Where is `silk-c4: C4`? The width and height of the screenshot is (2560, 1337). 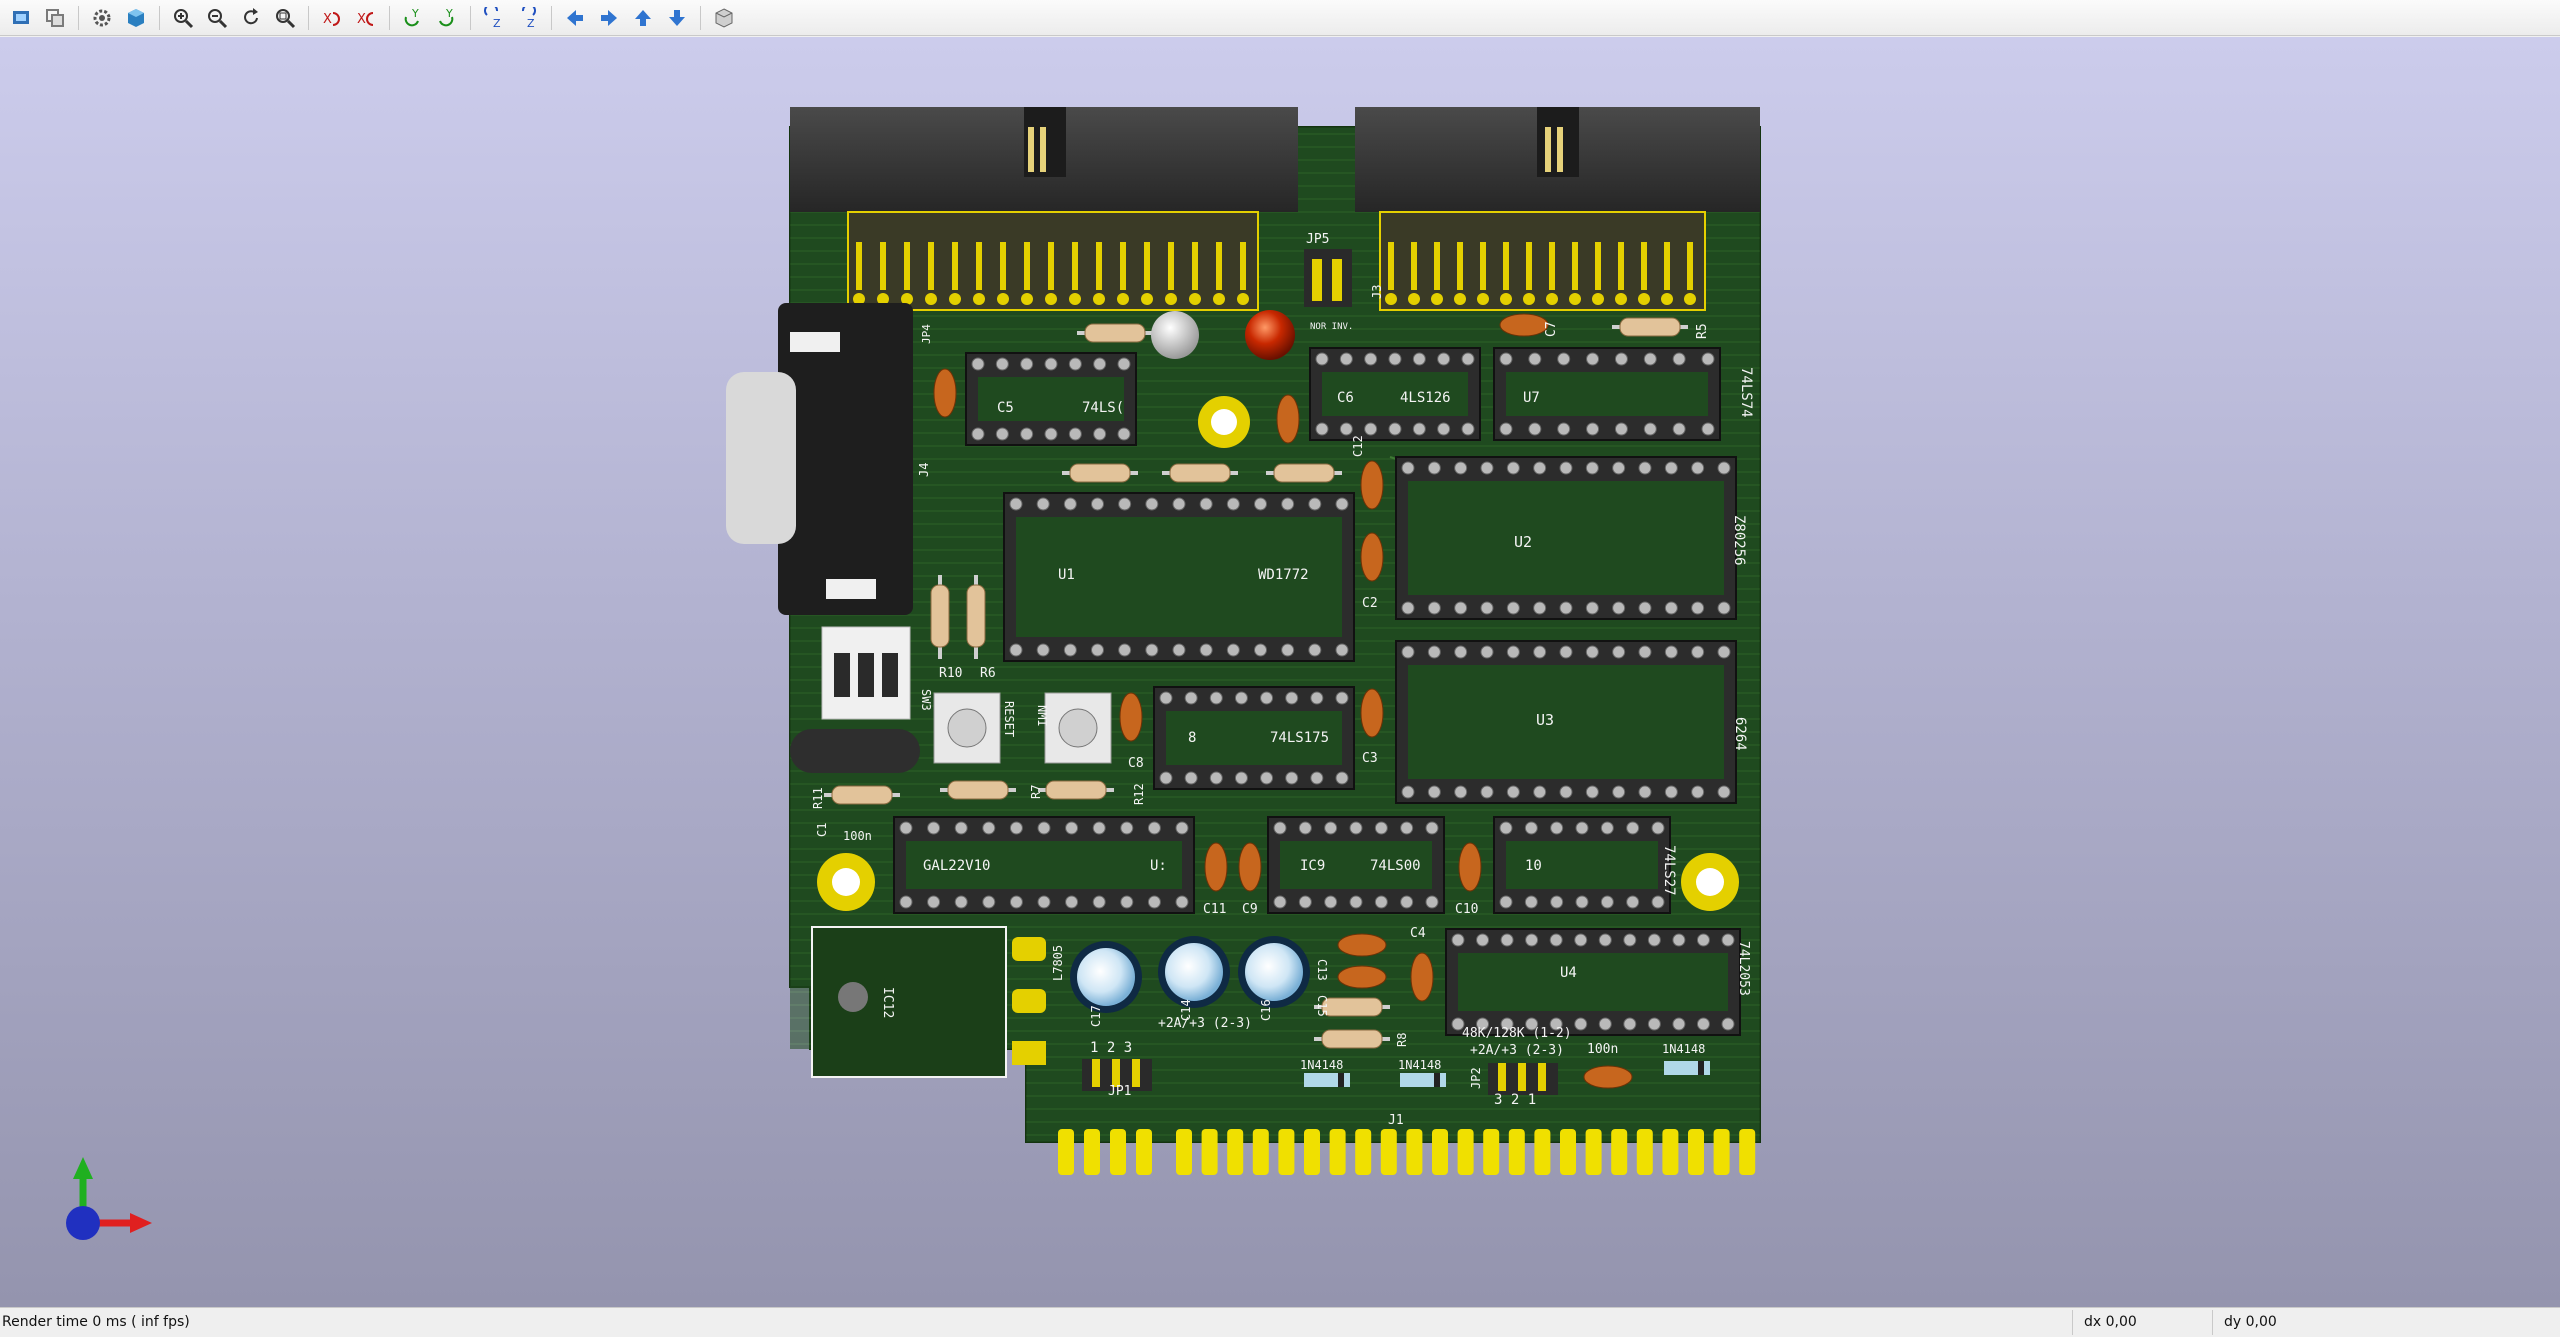
silk-c4: C4 is located at coordinates (1418, 933).